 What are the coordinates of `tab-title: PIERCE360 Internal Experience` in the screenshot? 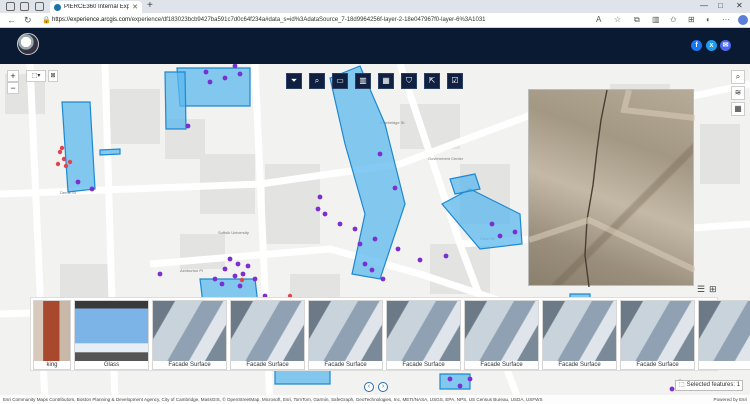 It's located at (97, 7).